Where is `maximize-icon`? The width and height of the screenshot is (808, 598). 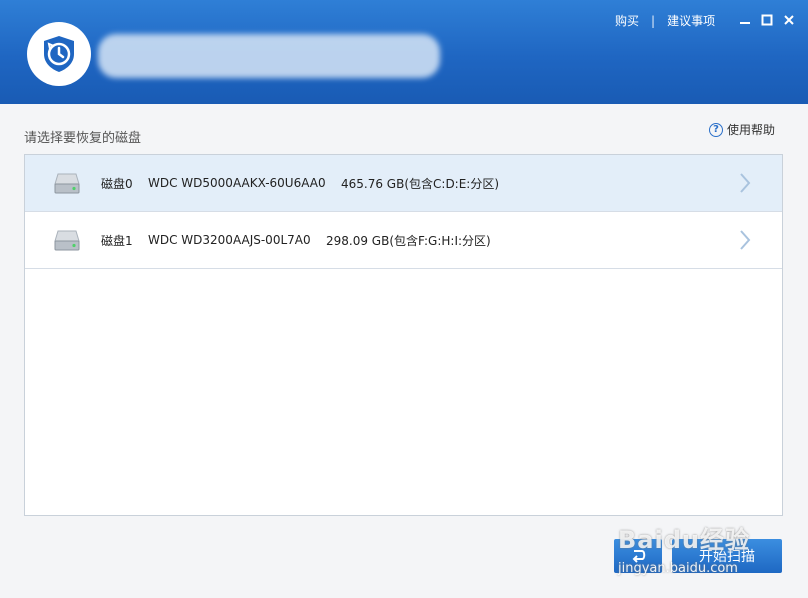
maximize-icon is located at coordinates (767, 20).